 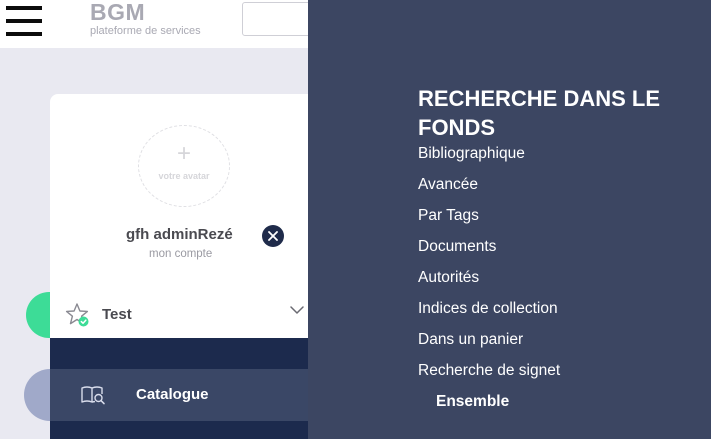 I want to click on menu-item-indices-de-collection: Indices de collection, so click(x=488, y=309).